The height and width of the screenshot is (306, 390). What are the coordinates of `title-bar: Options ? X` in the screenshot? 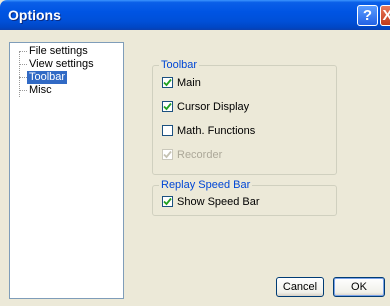 It's located at (195, 15).